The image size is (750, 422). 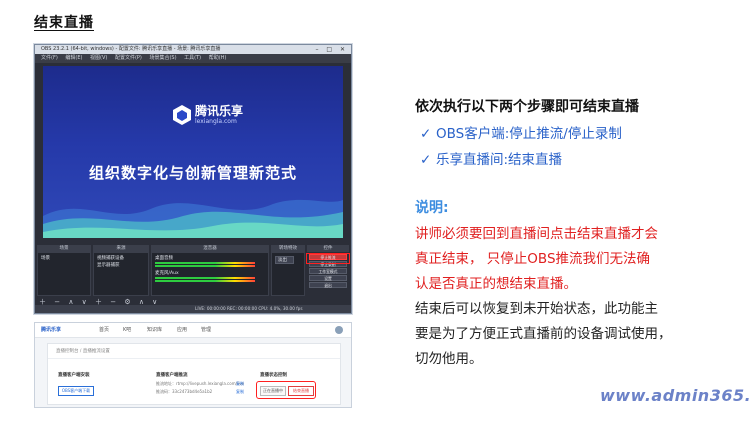 What do you see at coordinates (164, 258) in the screenshot?
I see `mixer-track-label: 桌面音频` at bounding box center [164, 258].